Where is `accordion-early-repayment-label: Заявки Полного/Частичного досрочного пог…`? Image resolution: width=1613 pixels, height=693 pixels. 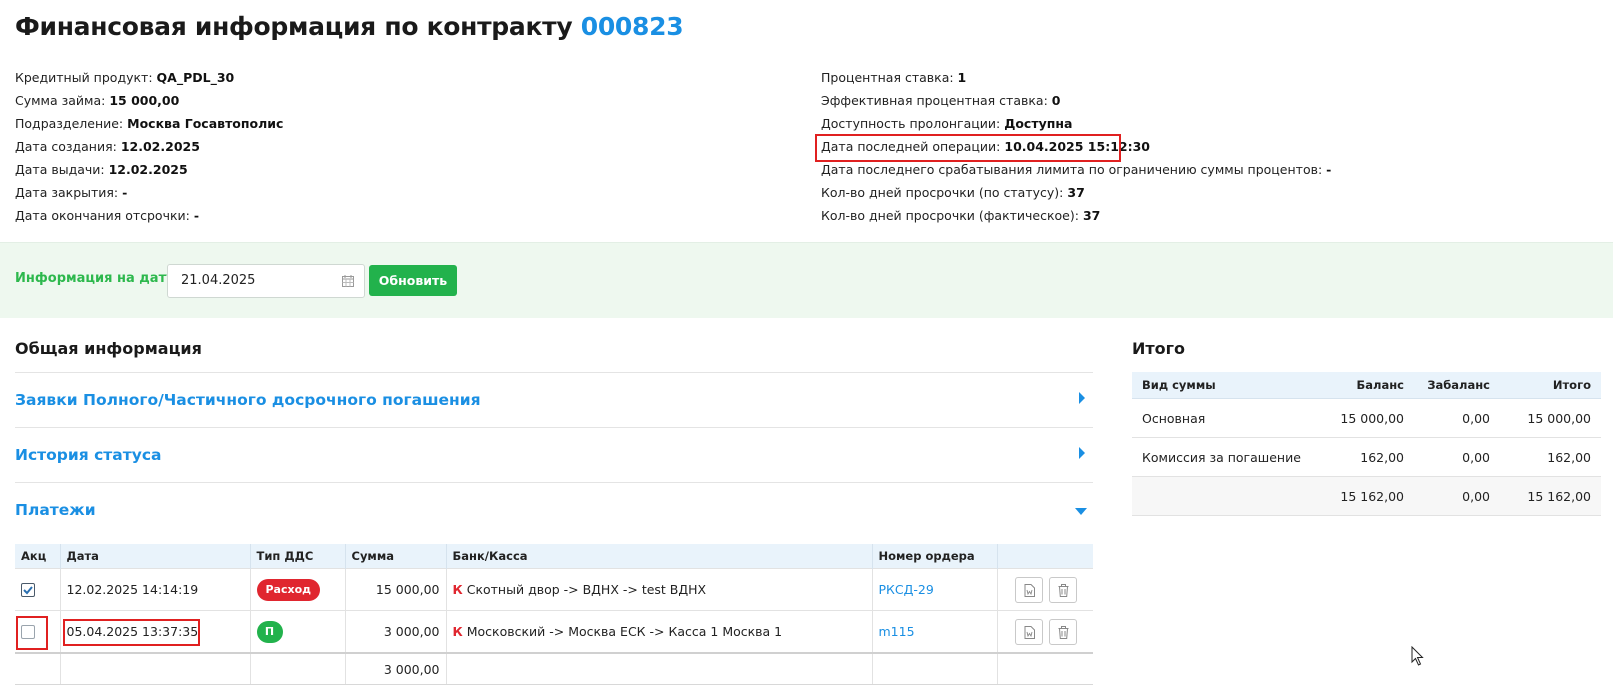 accordion-early-repayment-label: Заявки Полного/Частичного досрочного пог… is located at coordinates (248, 400).